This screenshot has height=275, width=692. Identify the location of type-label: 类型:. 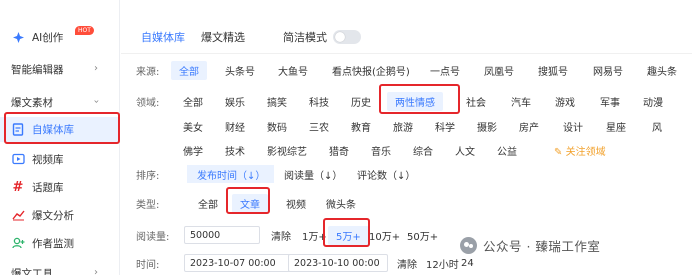
(148, 205).